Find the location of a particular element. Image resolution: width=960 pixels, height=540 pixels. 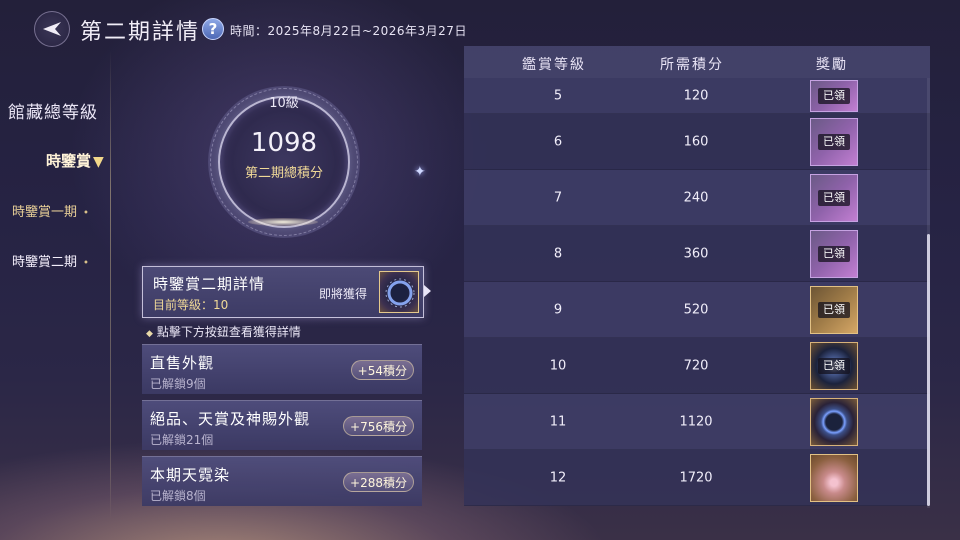

table-row: 12 1720 is located at coordinates (697, 478).